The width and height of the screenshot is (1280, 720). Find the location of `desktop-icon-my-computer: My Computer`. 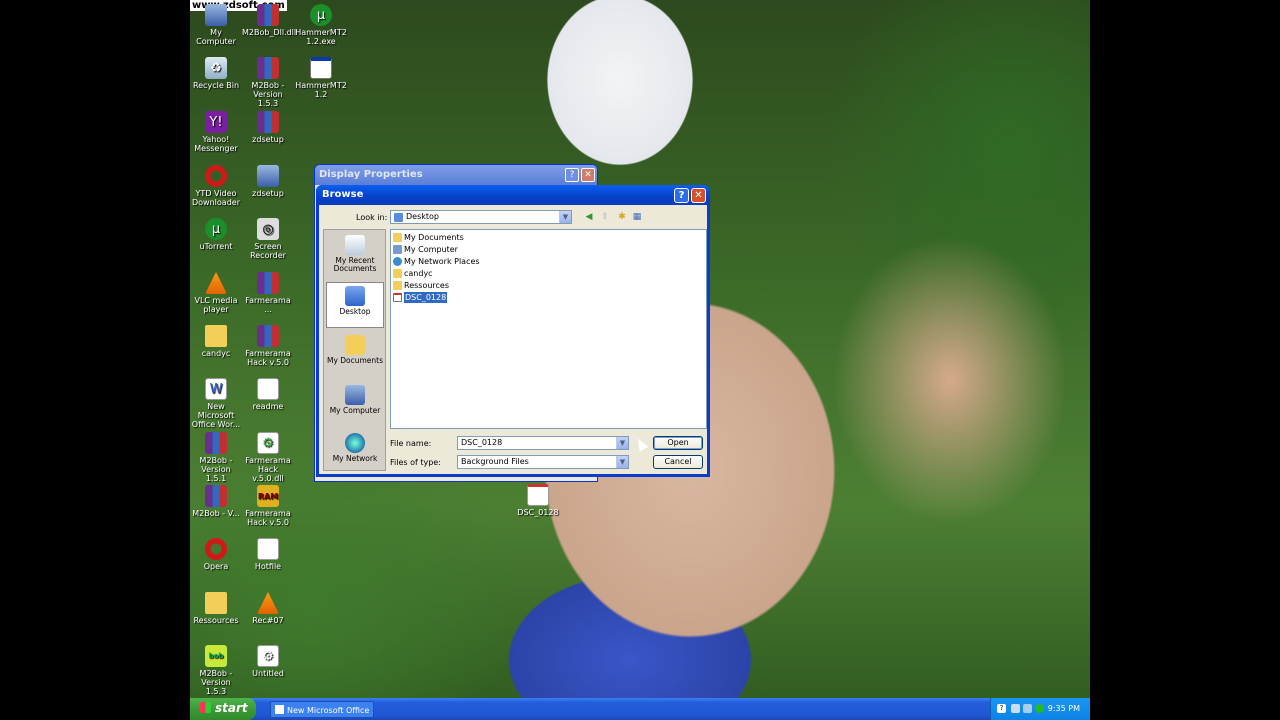

desktop-icon-my-computer: My Computer is located at coordinates (216, 25).